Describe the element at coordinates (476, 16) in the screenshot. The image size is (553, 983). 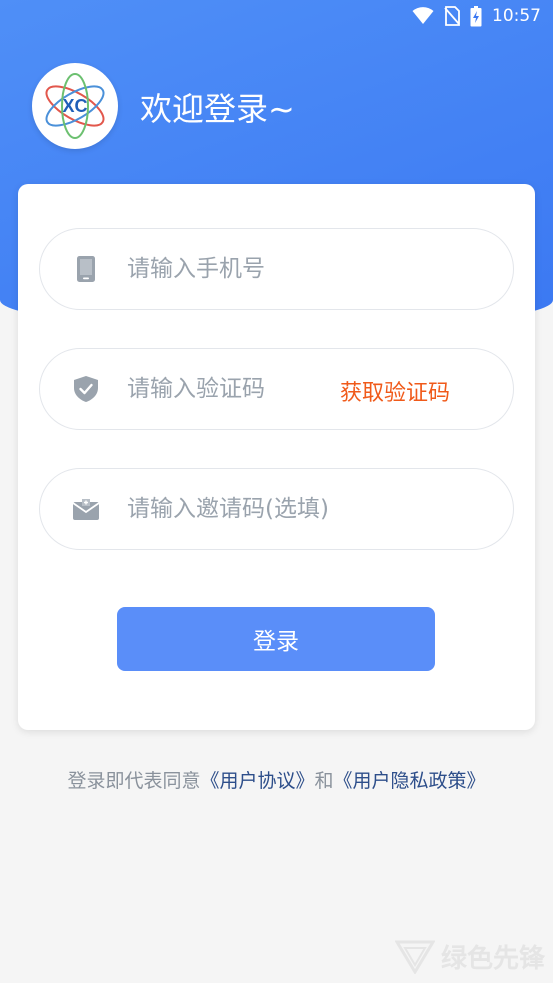
I see `battery-icon` at that location.